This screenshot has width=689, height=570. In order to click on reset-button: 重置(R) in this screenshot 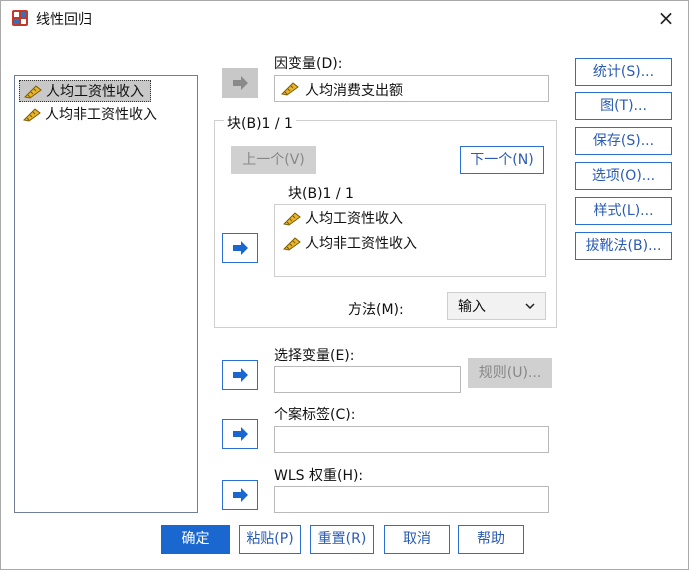, I will do `click(342, 539)`.